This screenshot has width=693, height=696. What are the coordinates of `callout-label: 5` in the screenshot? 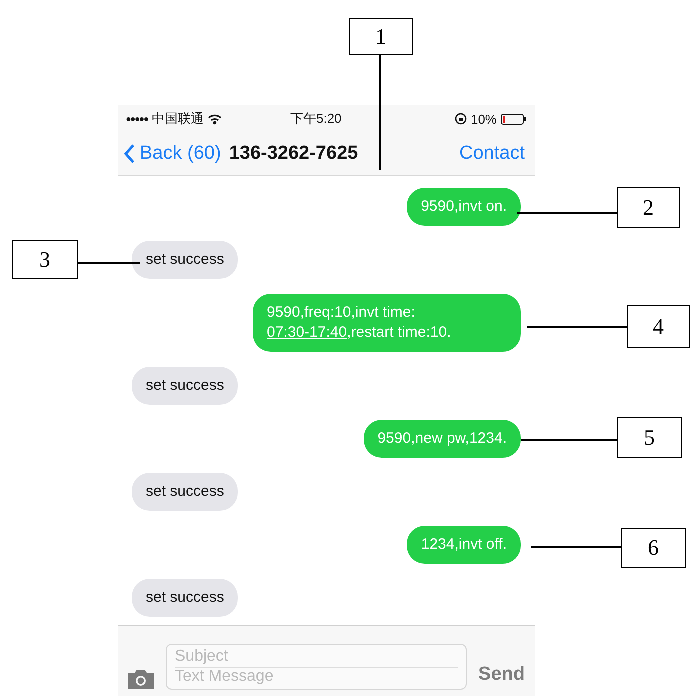 It's located at (649, 437).